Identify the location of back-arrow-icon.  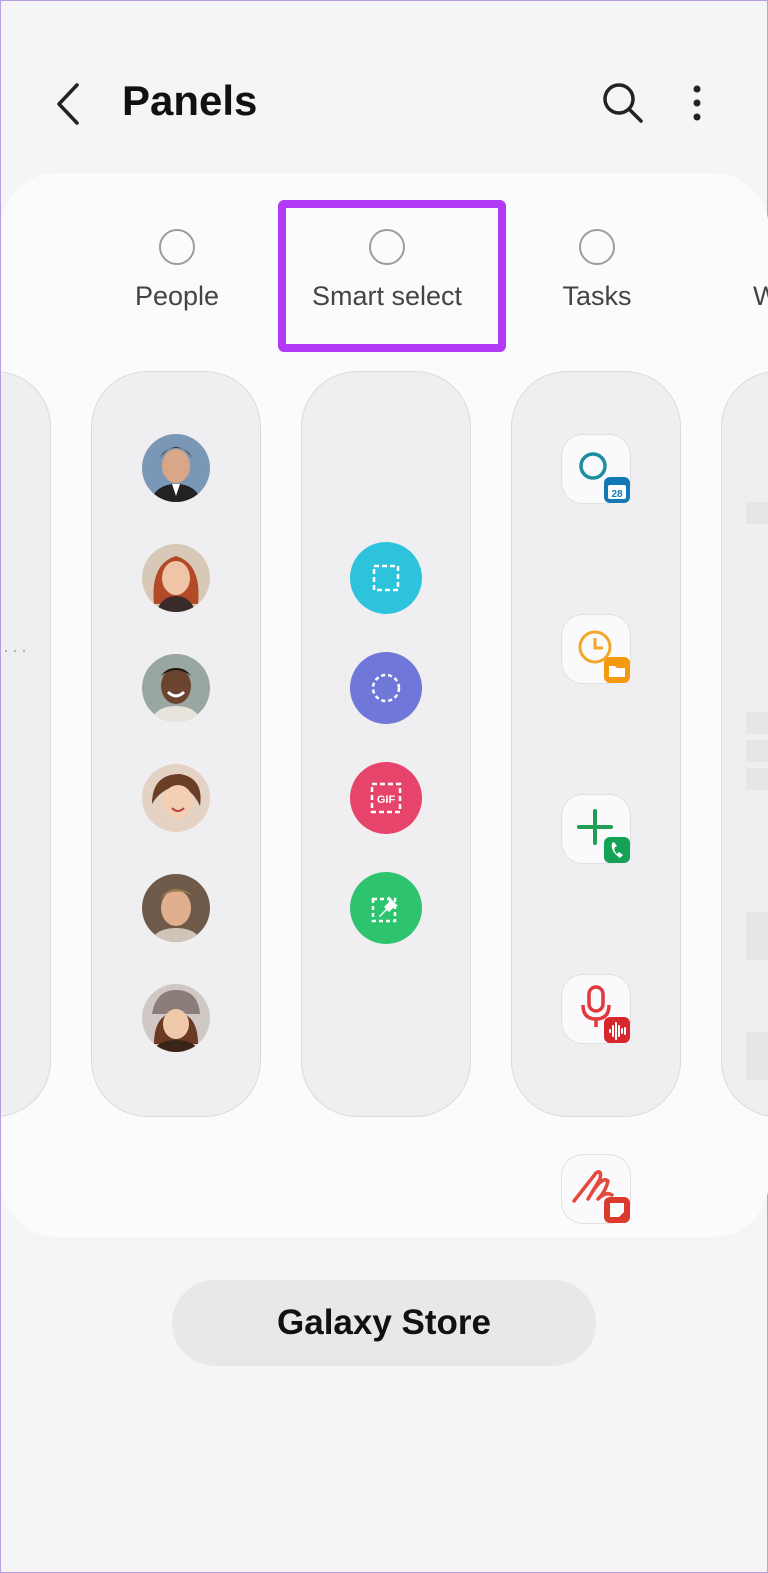
(69, 104).